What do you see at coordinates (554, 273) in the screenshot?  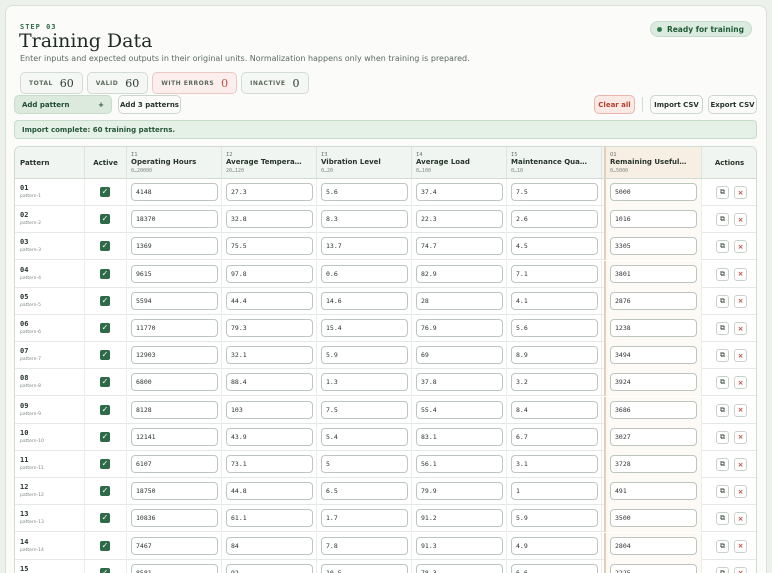 I see `input-value-field: 7.1` at bounding box center [554, 273].